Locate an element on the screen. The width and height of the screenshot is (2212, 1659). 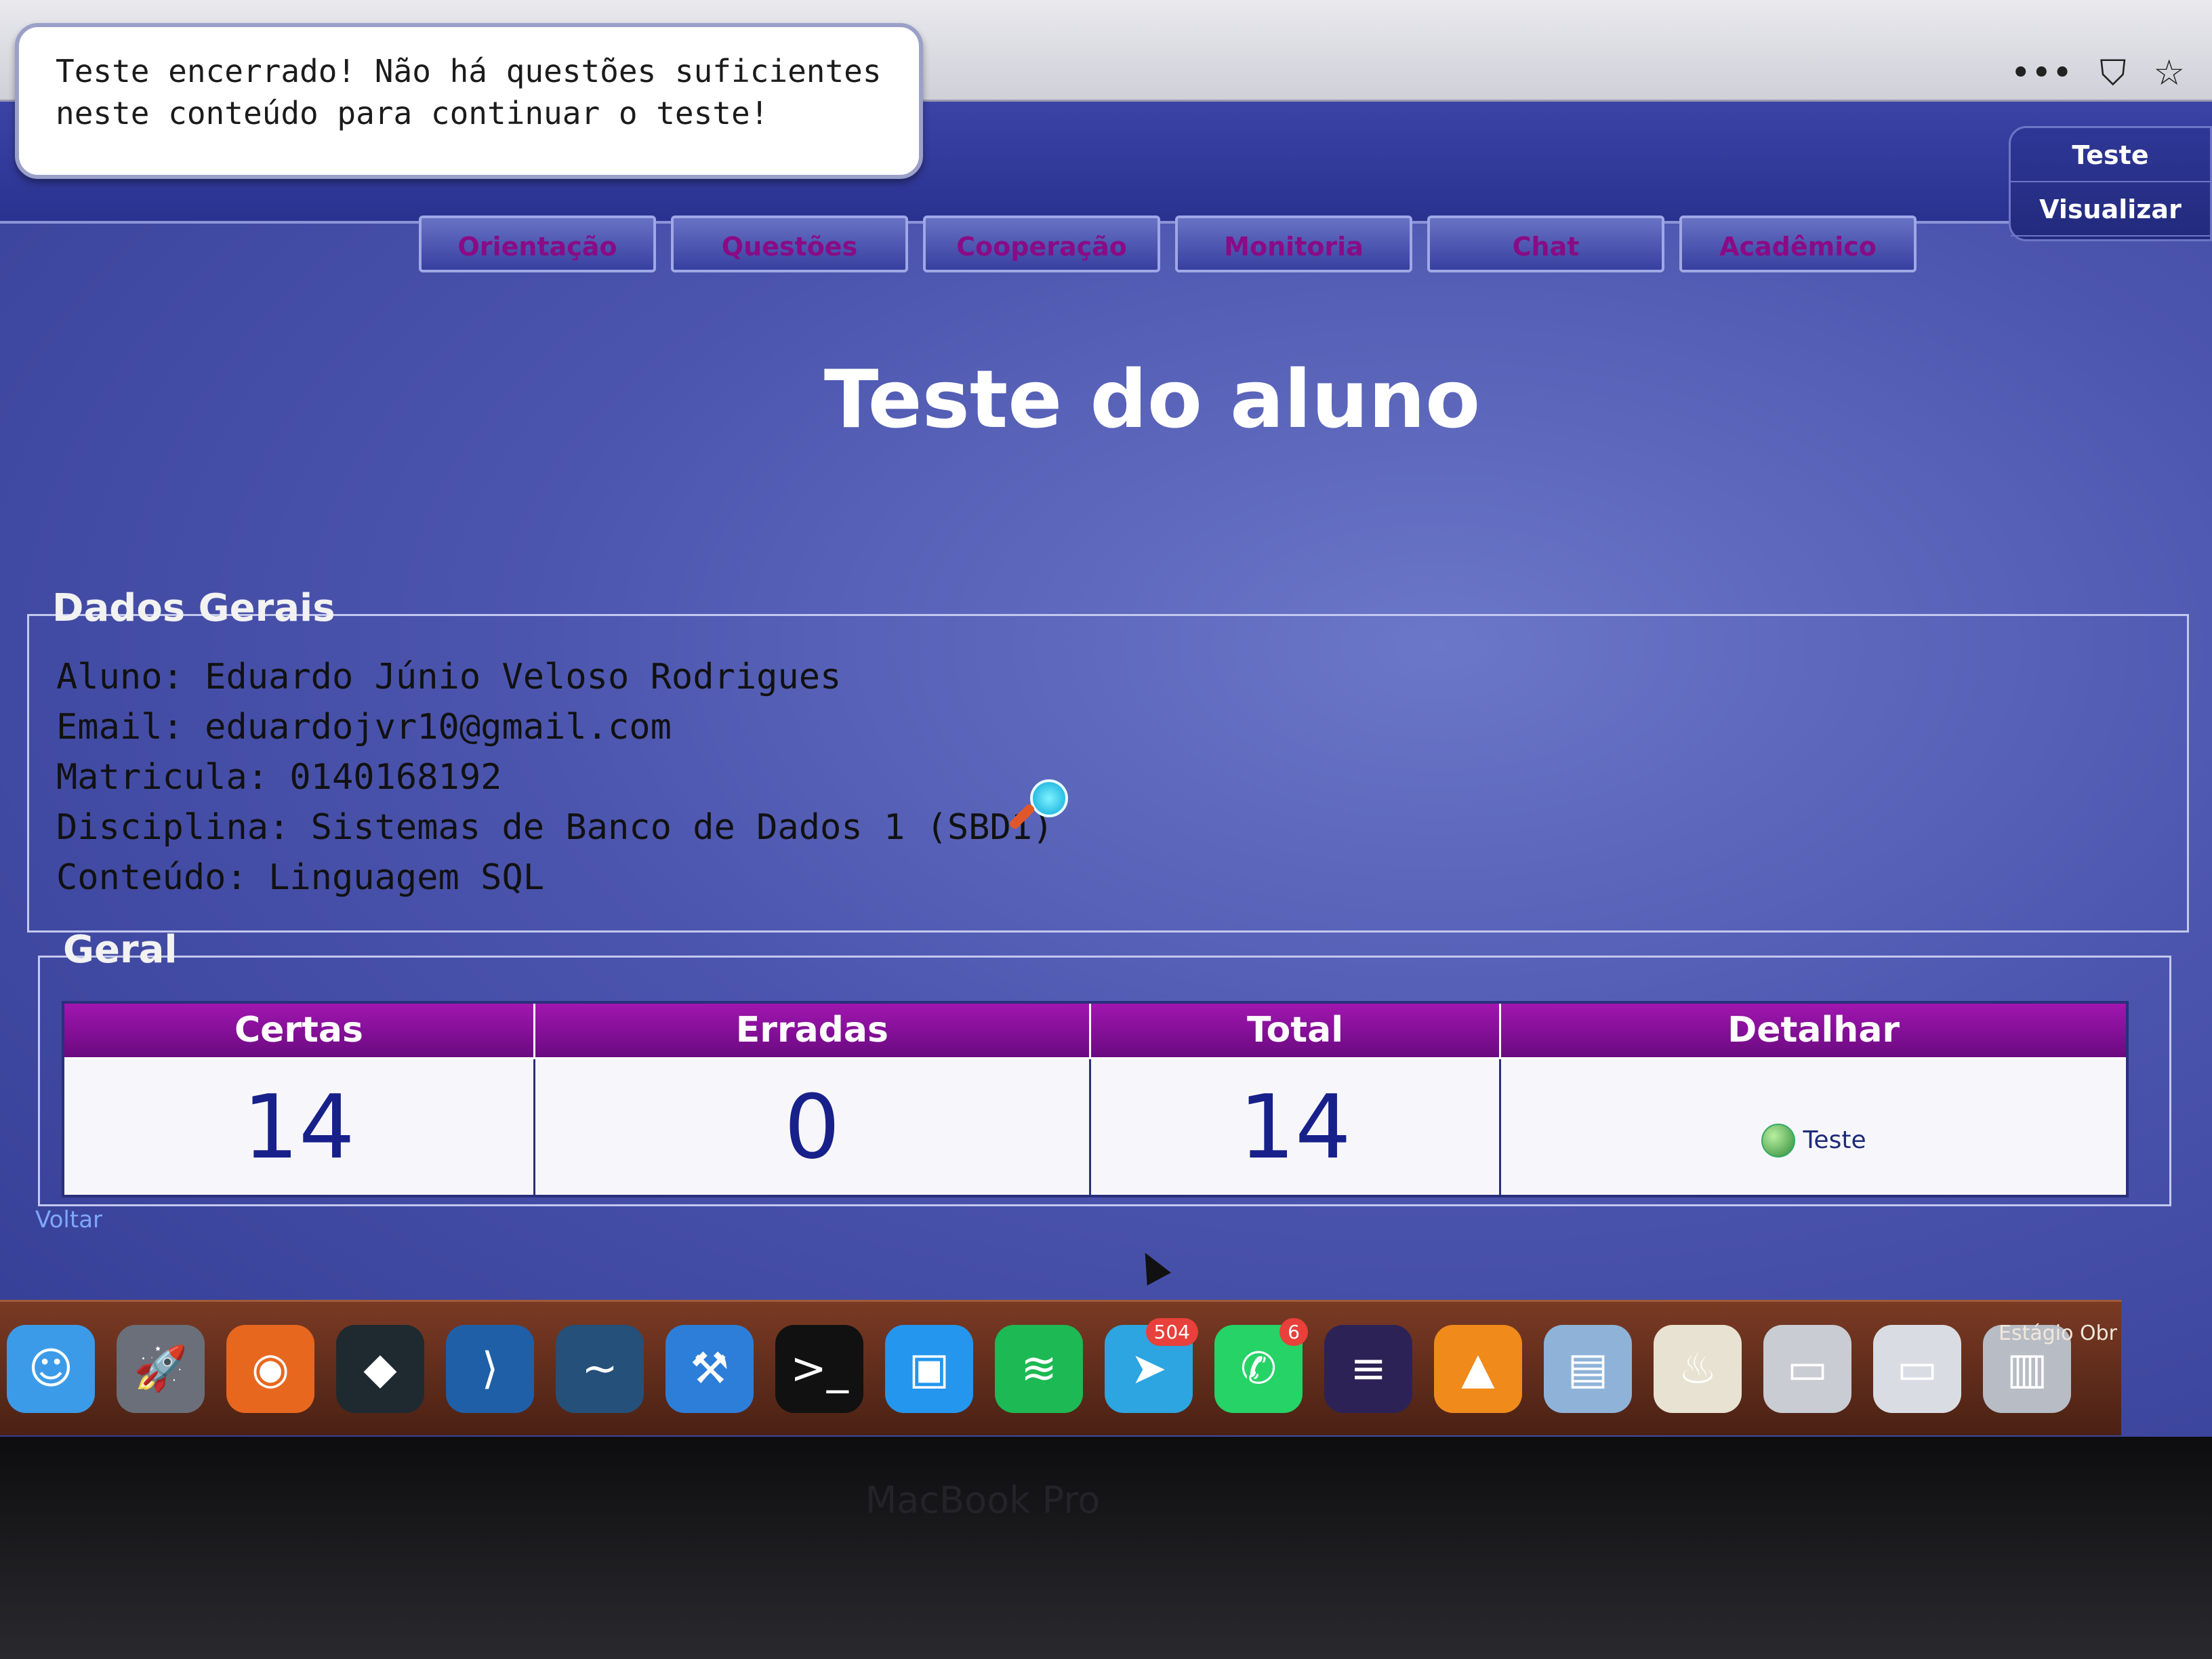
vlc-icon: ▲ is located at coordinates (1478, 1368).